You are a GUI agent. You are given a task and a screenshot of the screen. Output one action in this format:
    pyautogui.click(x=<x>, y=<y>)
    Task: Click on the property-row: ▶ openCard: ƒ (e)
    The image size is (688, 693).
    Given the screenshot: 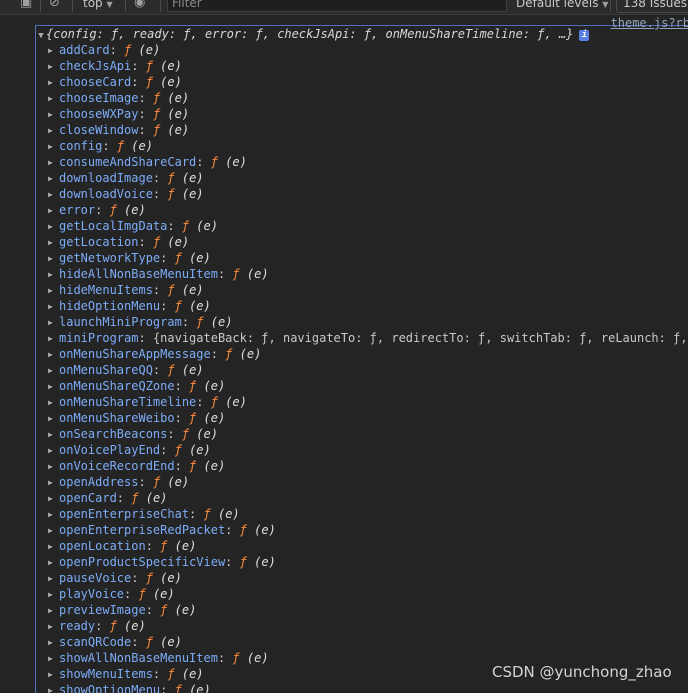 What is the action you would take?
    pyautogui.click(x=368, y=498)
    